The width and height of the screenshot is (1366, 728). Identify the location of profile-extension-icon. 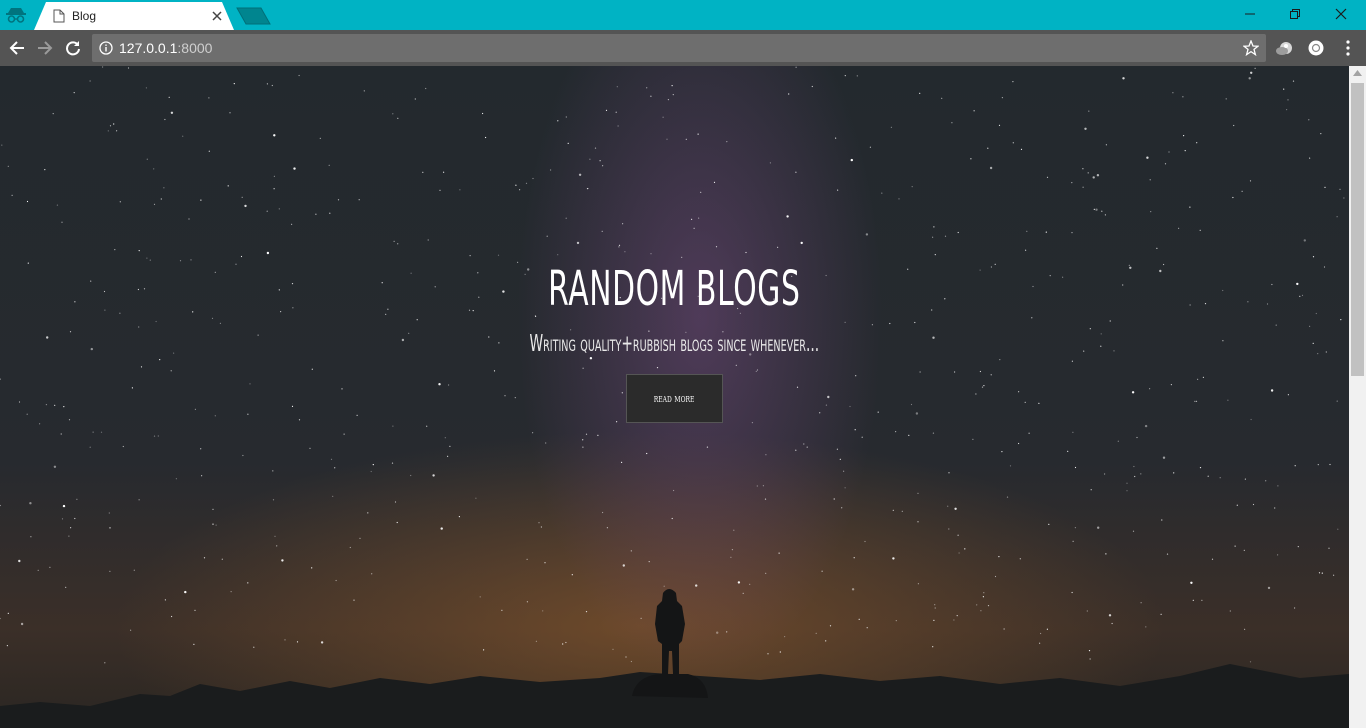
(1316, 48).